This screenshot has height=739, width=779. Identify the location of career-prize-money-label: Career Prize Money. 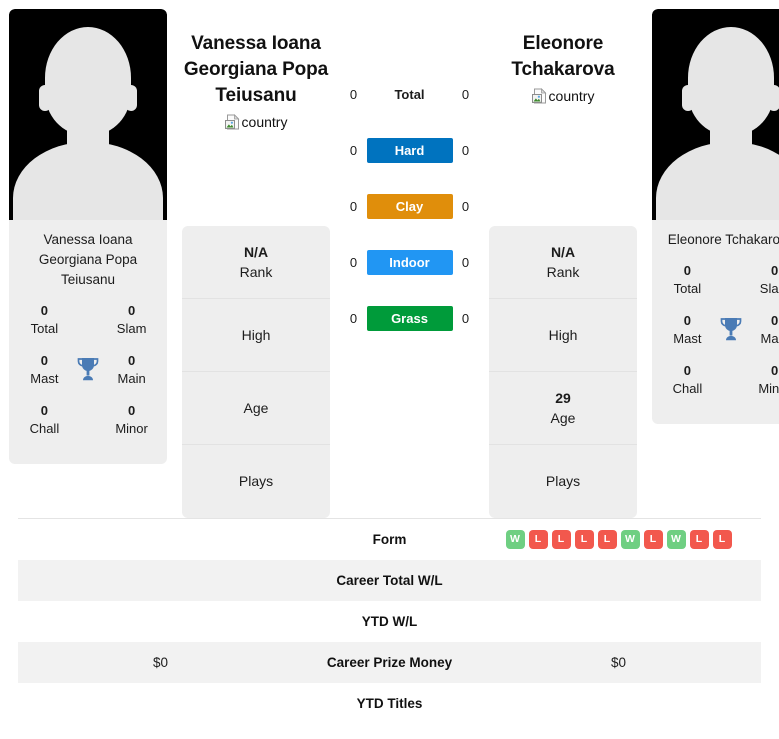
(389, 662).